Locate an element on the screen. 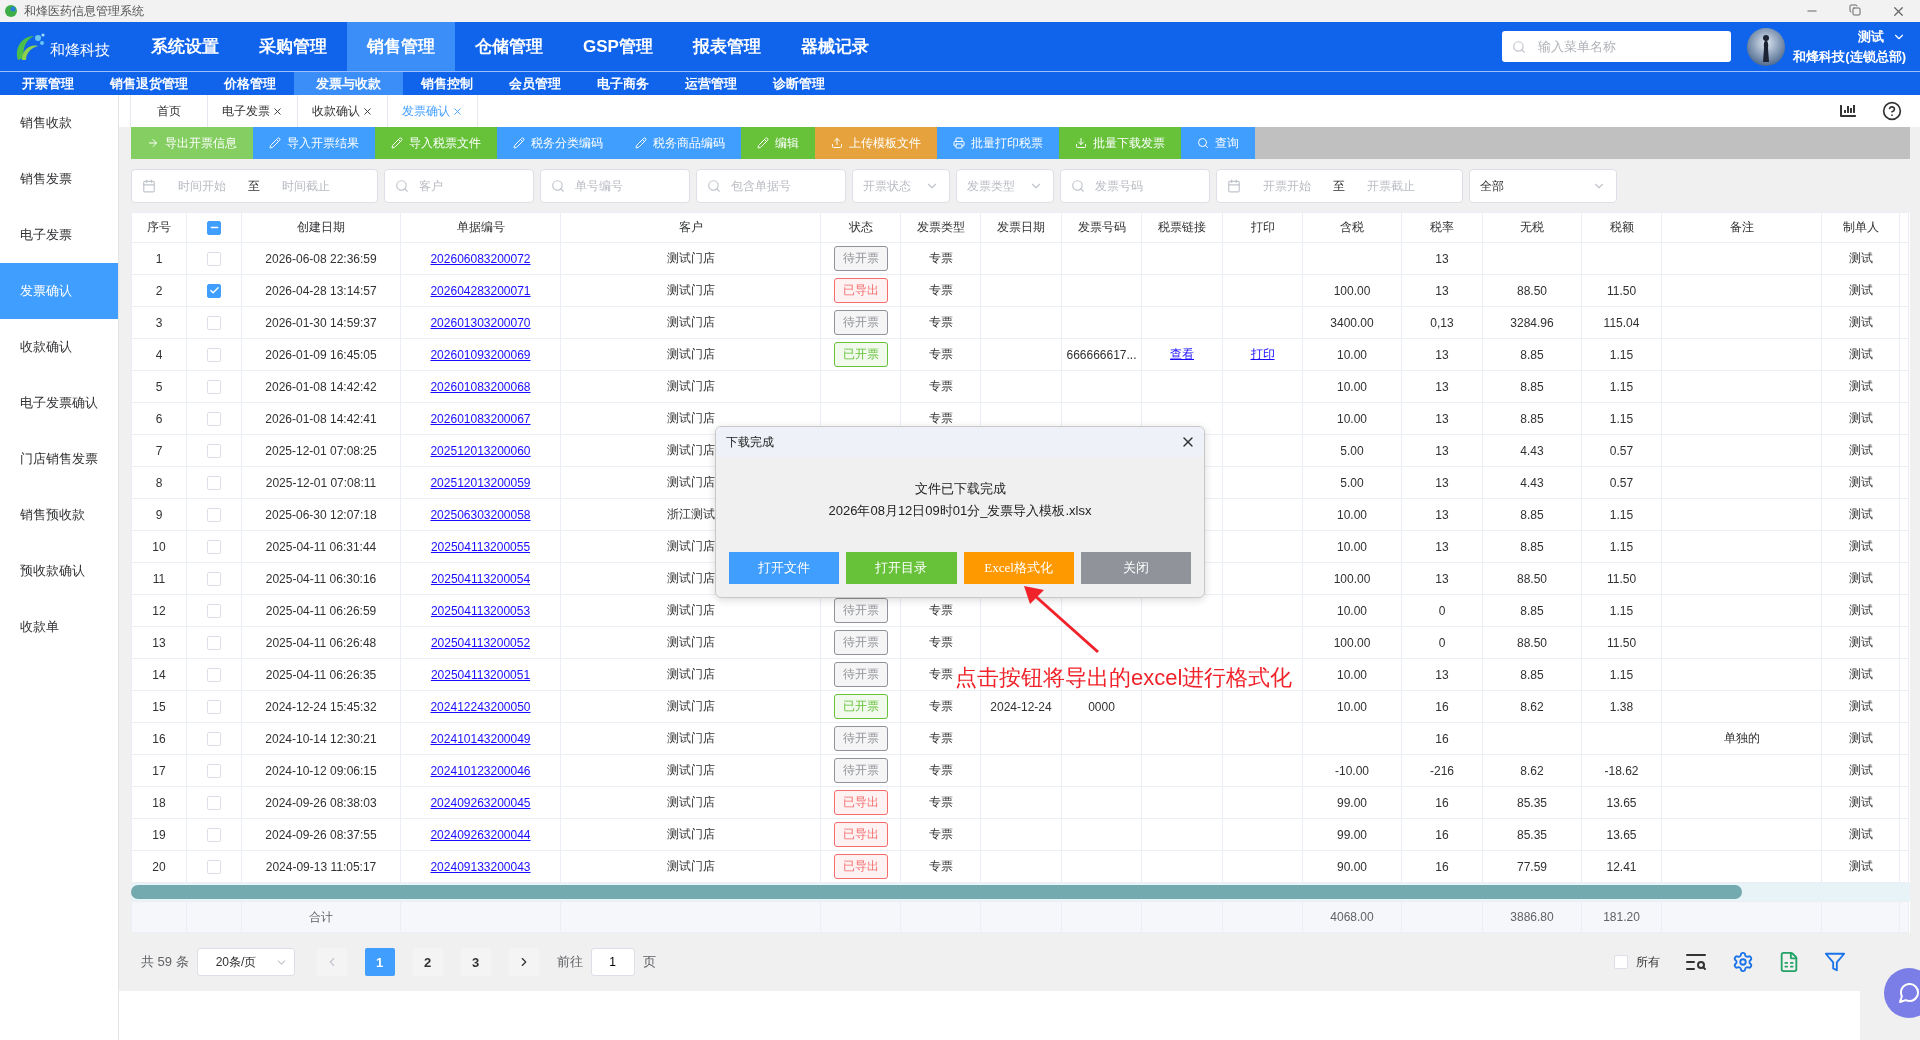 The height and width of the screenshot is (1040, 1920). sub-menu-item: 诊断管理 is located at coordinates (799, 83).